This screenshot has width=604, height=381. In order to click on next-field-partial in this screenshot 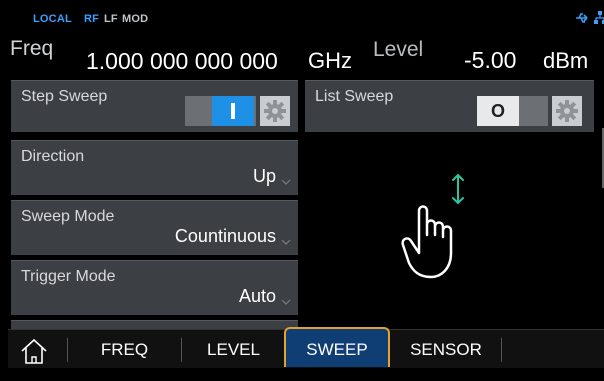, I will do `click(154, 324)`.